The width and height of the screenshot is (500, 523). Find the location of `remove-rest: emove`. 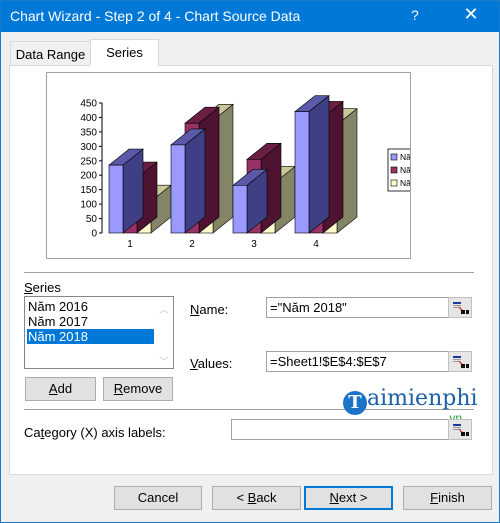

remove-rest: emove is located at coordinates (143, 388).